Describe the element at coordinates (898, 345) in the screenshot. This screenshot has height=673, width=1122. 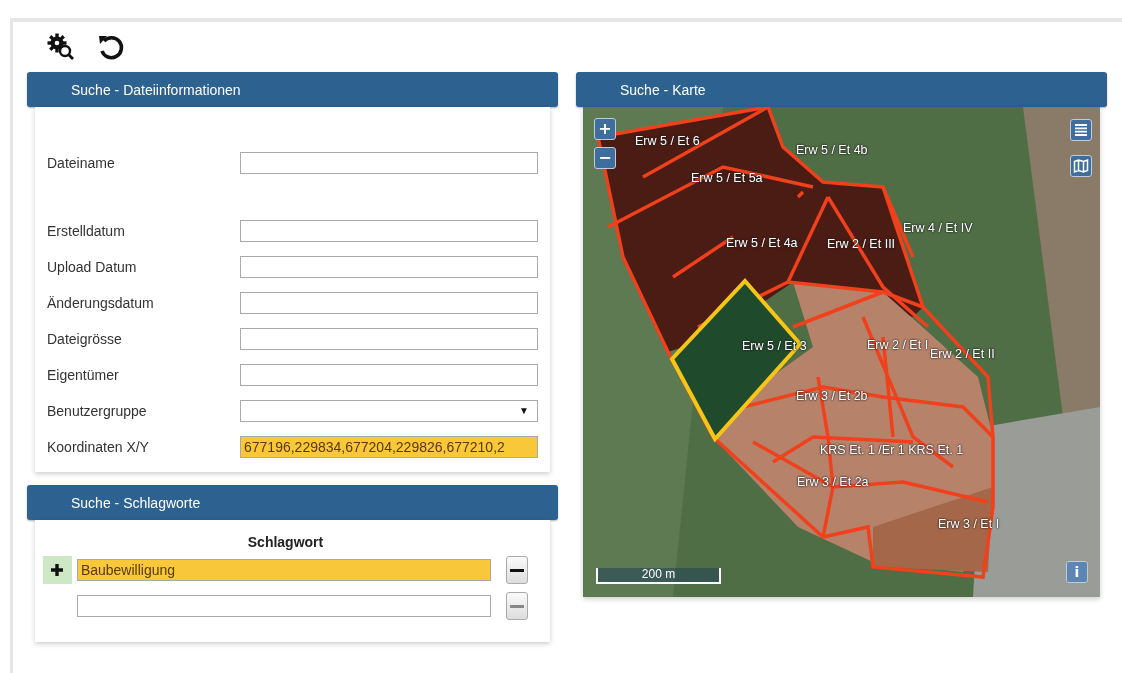
I see `parcel-label: Erw 2 / Et I` at that location.